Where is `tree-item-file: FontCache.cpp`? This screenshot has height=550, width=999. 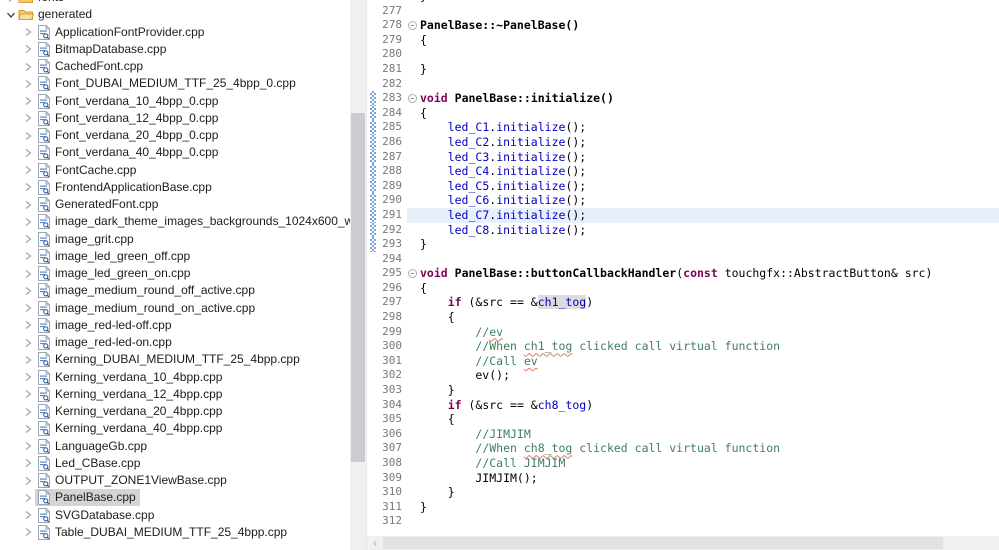 tree-item-file: FontCache.cpp is located at coordinates (175, 170).